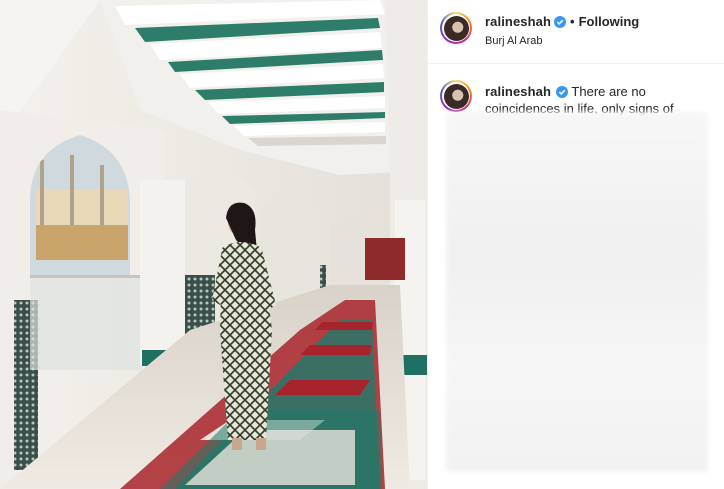  I want to click on location-link: Burj Al Arab, so click(513, 41).